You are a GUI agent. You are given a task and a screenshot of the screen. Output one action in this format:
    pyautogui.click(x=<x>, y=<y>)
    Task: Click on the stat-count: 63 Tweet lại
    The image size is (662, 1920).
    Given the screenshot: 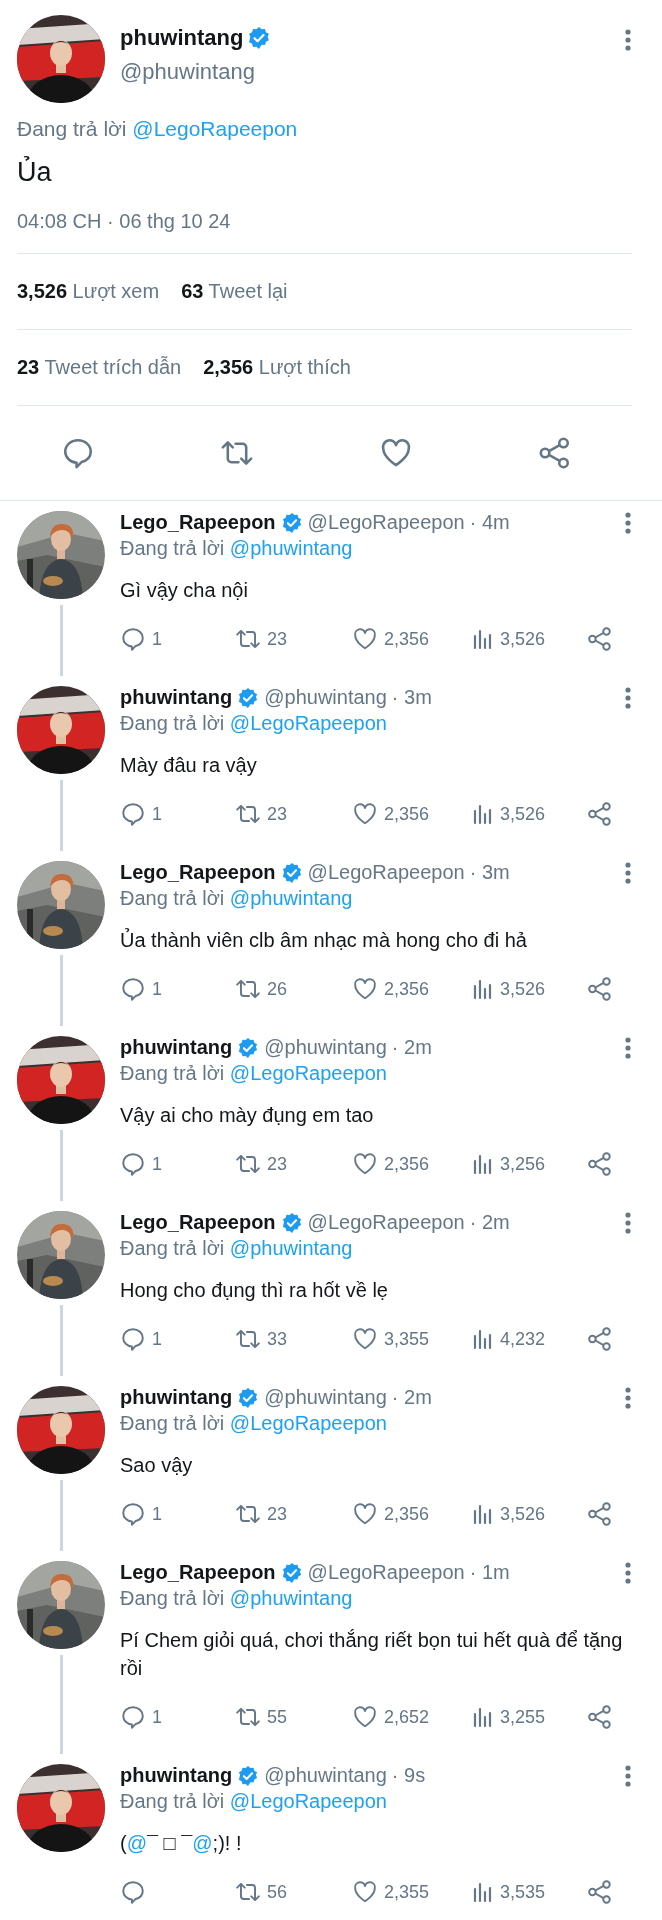 What is the action you would take?
    pyautogui.click(x=234, y=291)
    